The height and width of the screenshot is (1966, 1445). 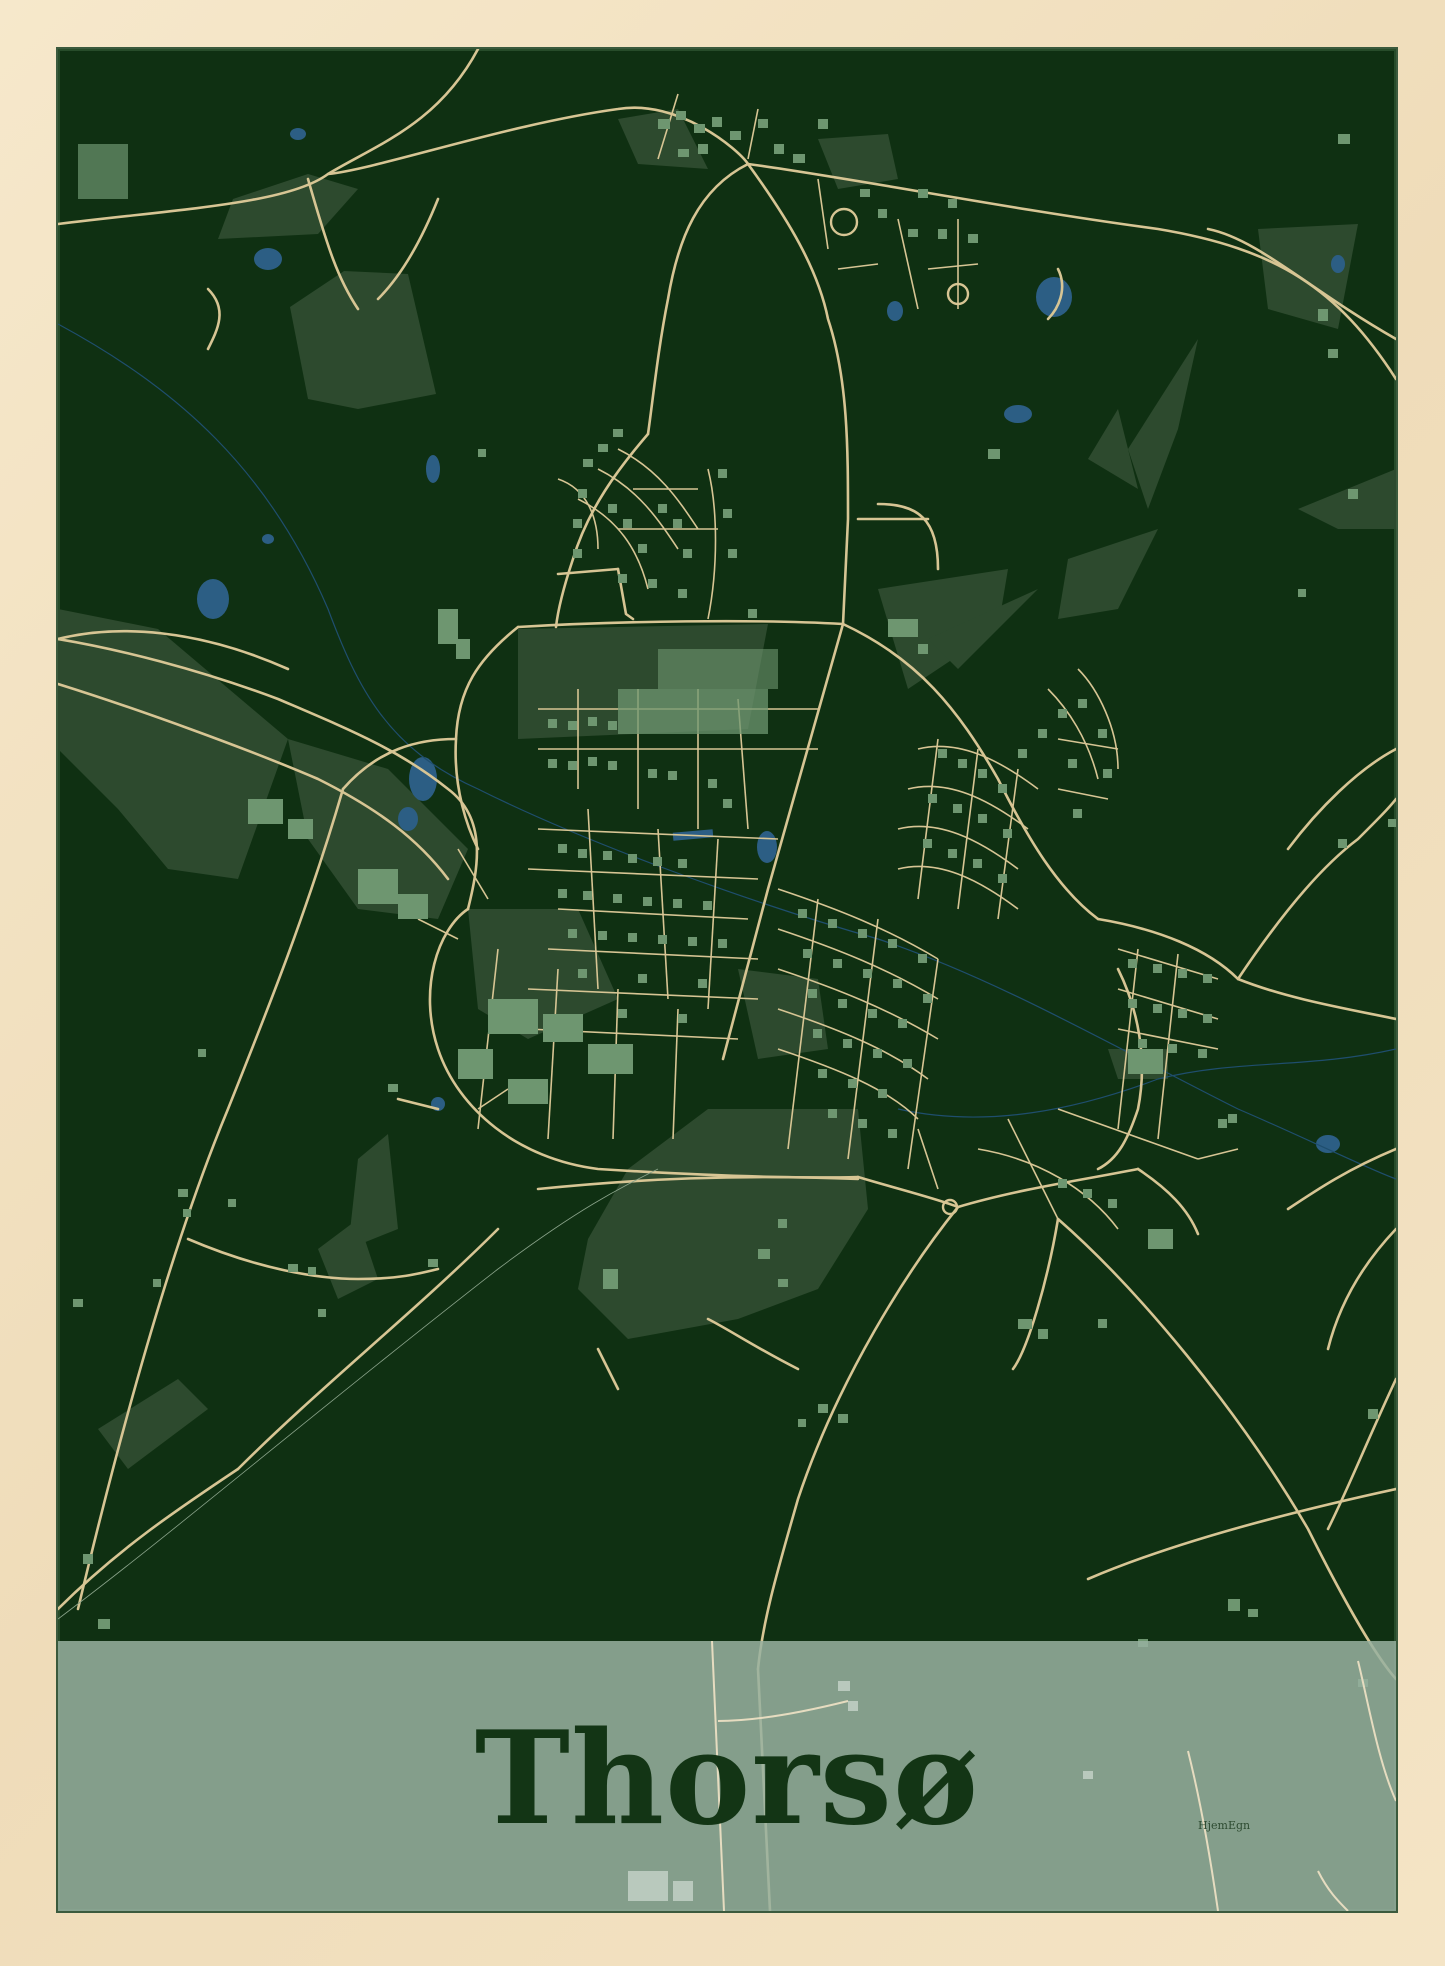 I want to click on roundabouts, so click(x=899, y=711).